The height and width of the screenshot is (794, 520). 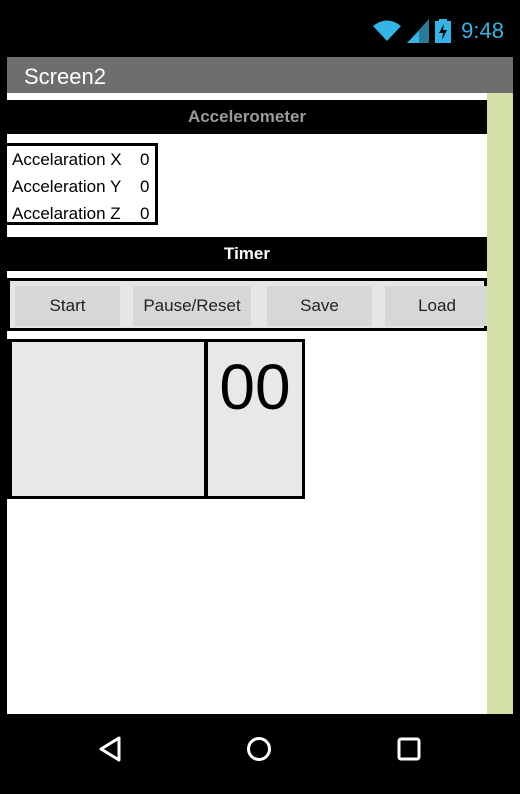 I want to click on accelerometer-header: Accelerometer, so click(x=247, y=117).